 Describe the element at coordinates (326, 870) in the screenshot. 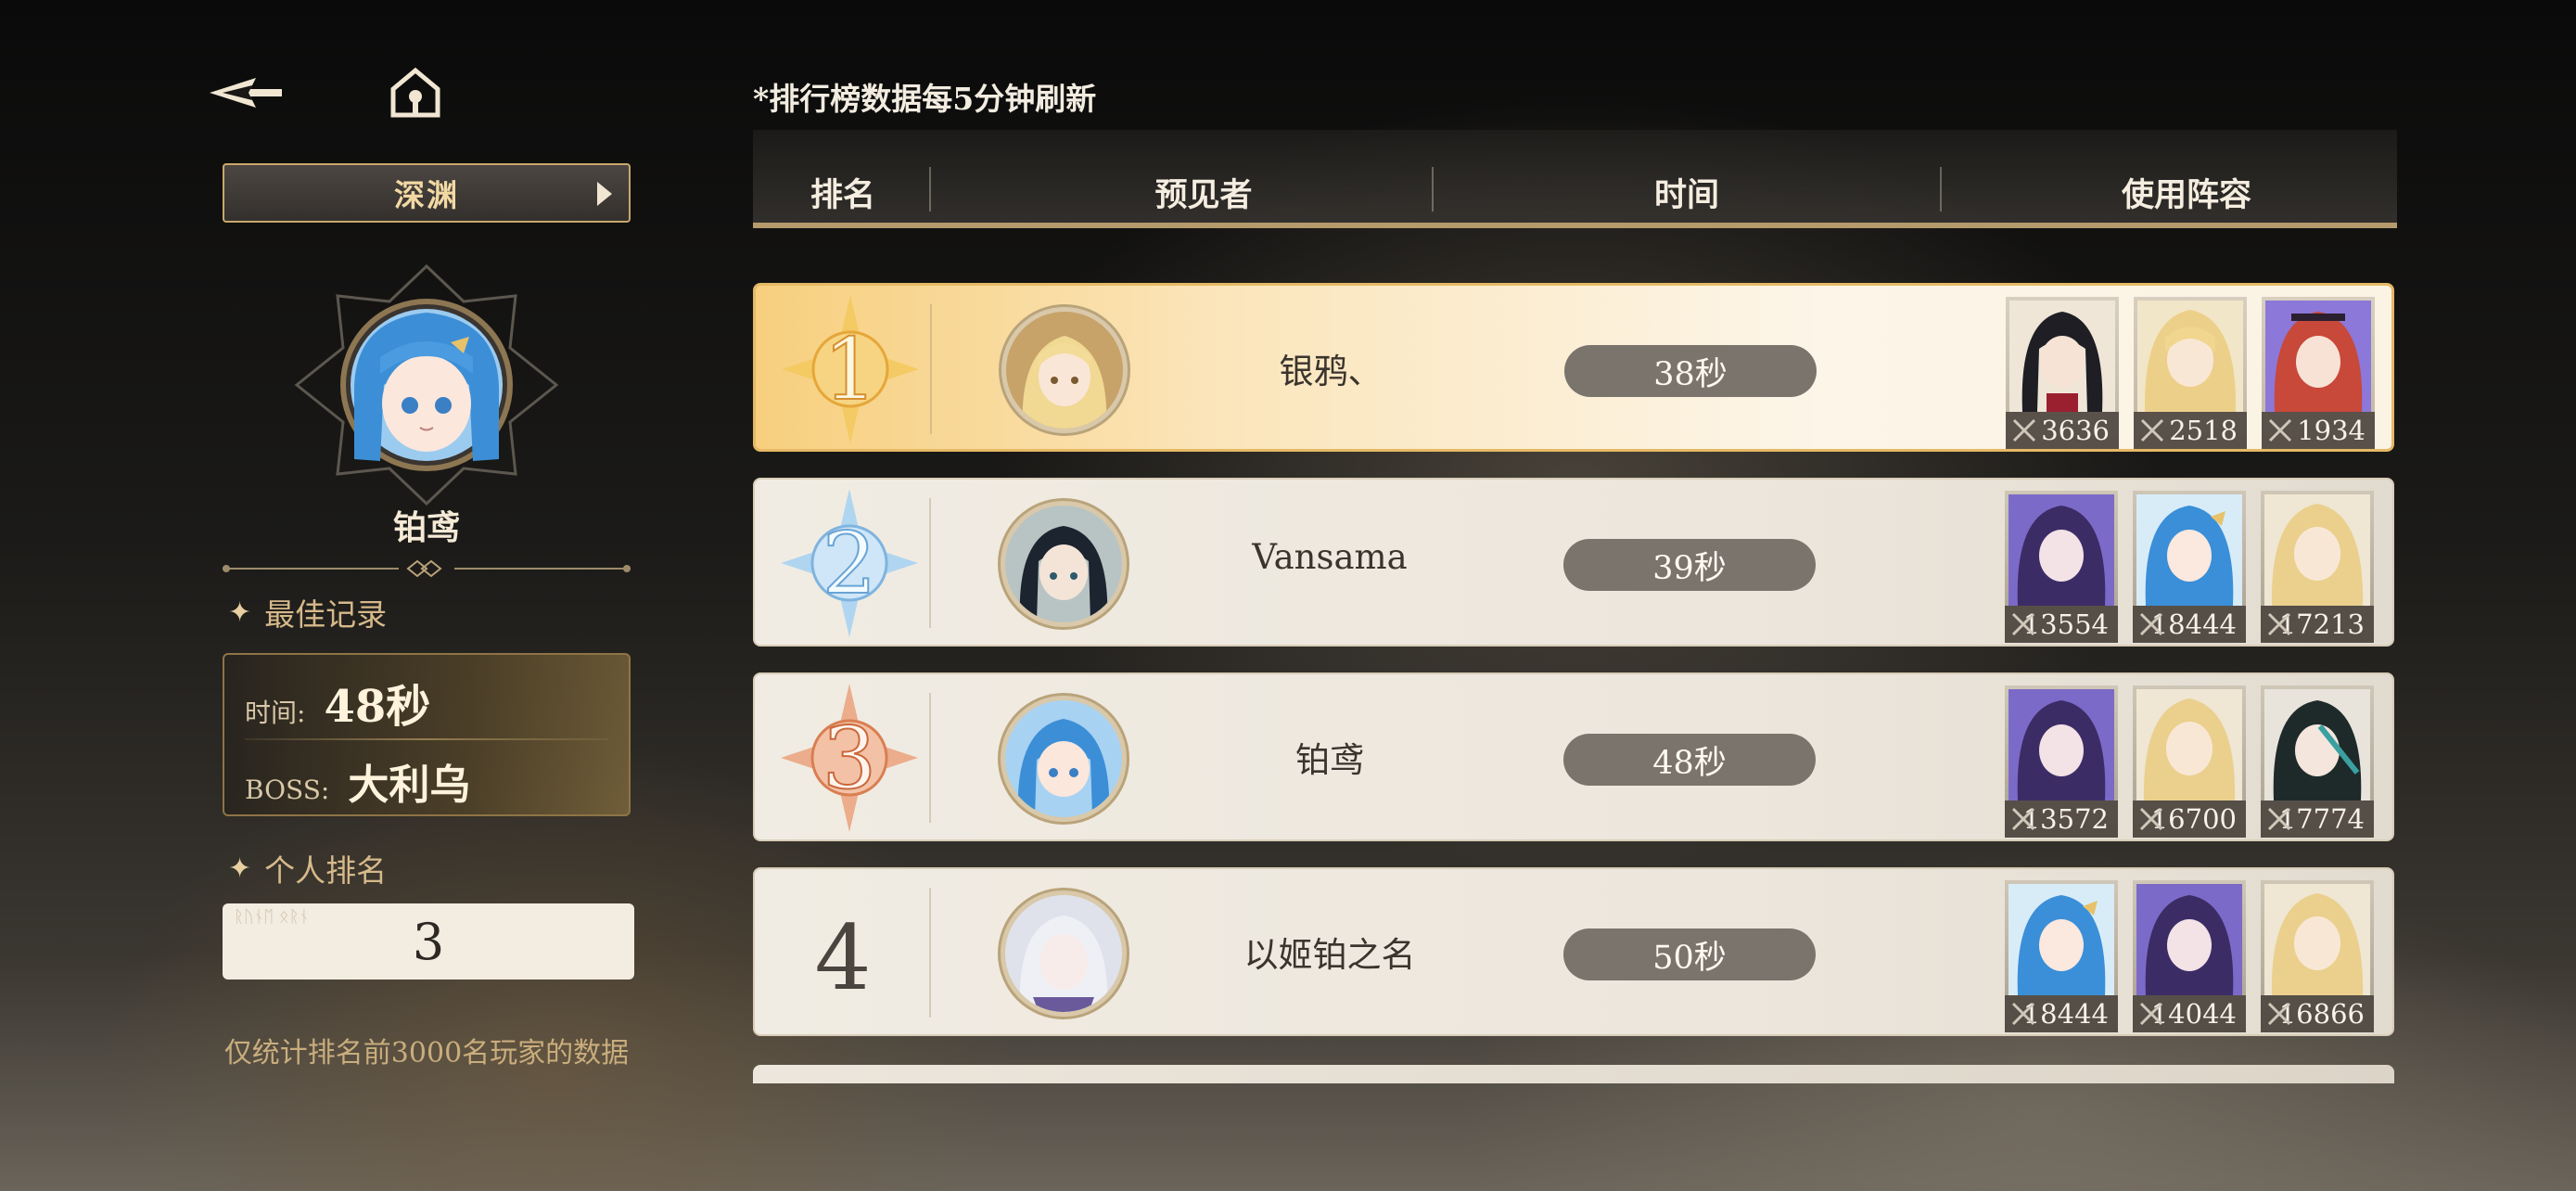

I see `personal-rank-label: 个人排名` at that location.